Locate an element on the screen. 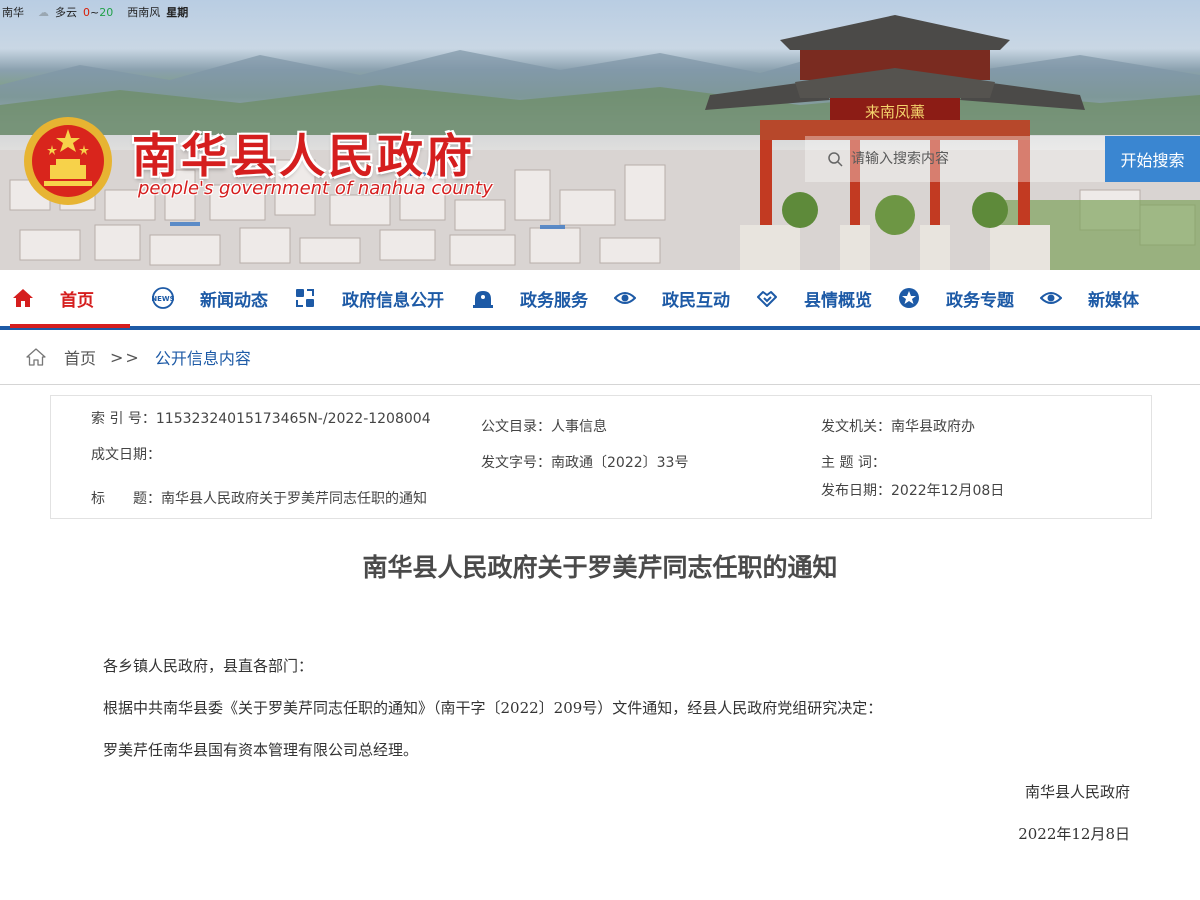 Image resolution: width=1200 pixels, height=900 pixels. handshake-icon is located at coordinates (767, 298).